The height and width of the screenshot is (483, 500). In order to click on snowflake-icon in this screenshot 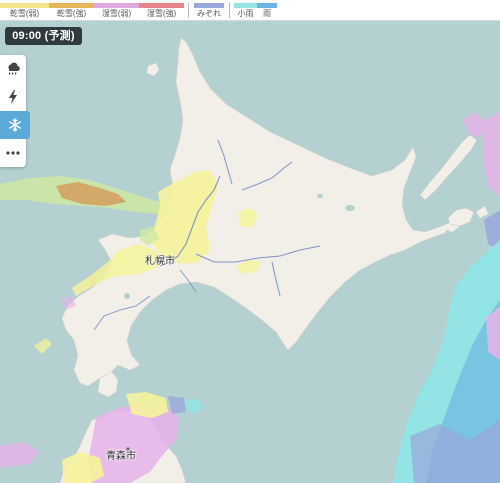, I will do `click(15, 125)`.